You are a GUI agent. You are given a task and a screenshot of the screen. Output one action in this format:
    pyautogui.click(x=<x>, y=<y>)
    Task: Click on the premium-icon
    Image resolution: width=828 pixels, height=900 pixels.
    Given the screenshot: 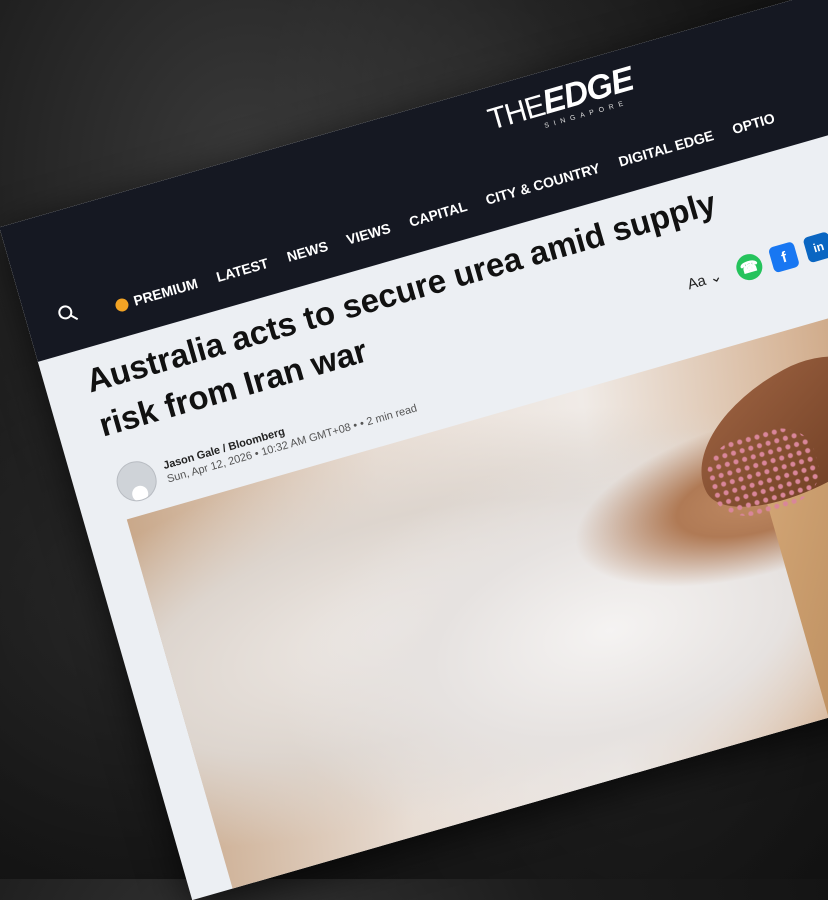 What is the action you would take?
    pyautogui.click(x=121, y=304)
    